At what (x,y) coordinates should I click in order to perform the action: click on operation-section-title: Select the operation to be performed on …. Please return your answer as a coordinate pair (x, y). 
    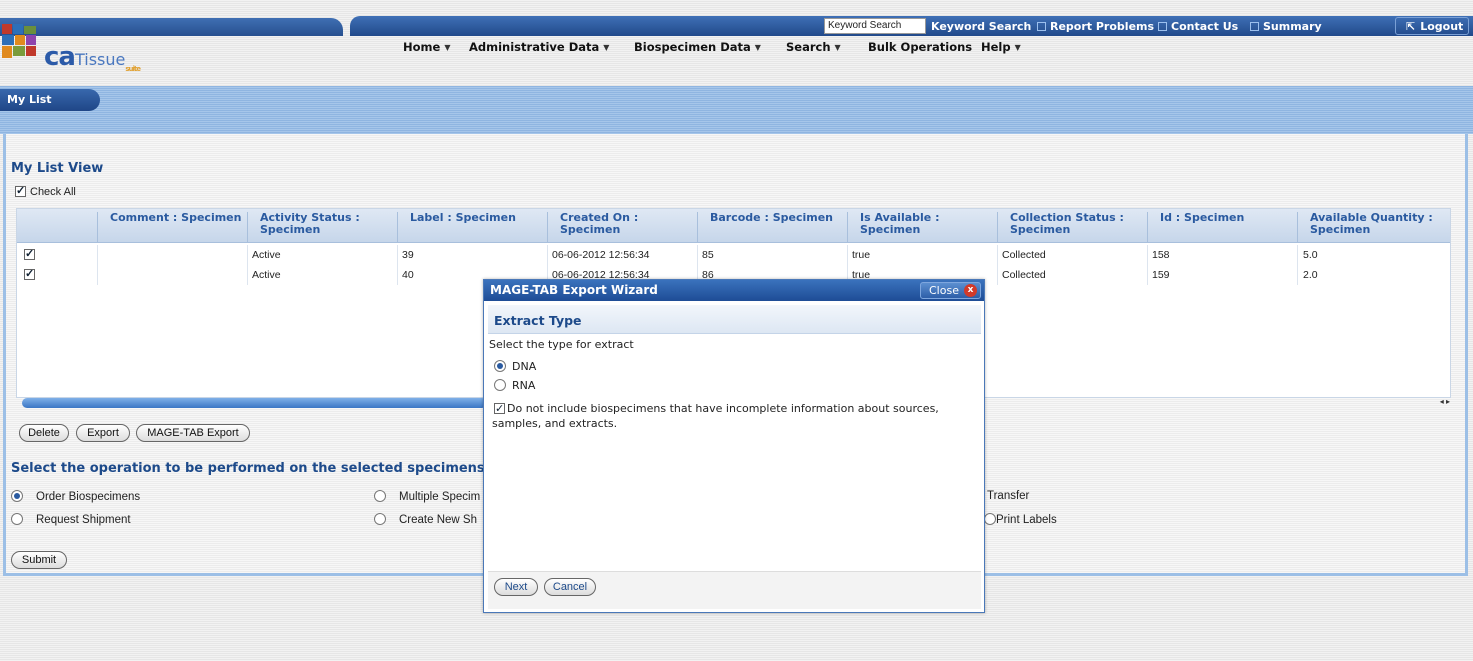
    Looking at the image, I should click on (272, 468).